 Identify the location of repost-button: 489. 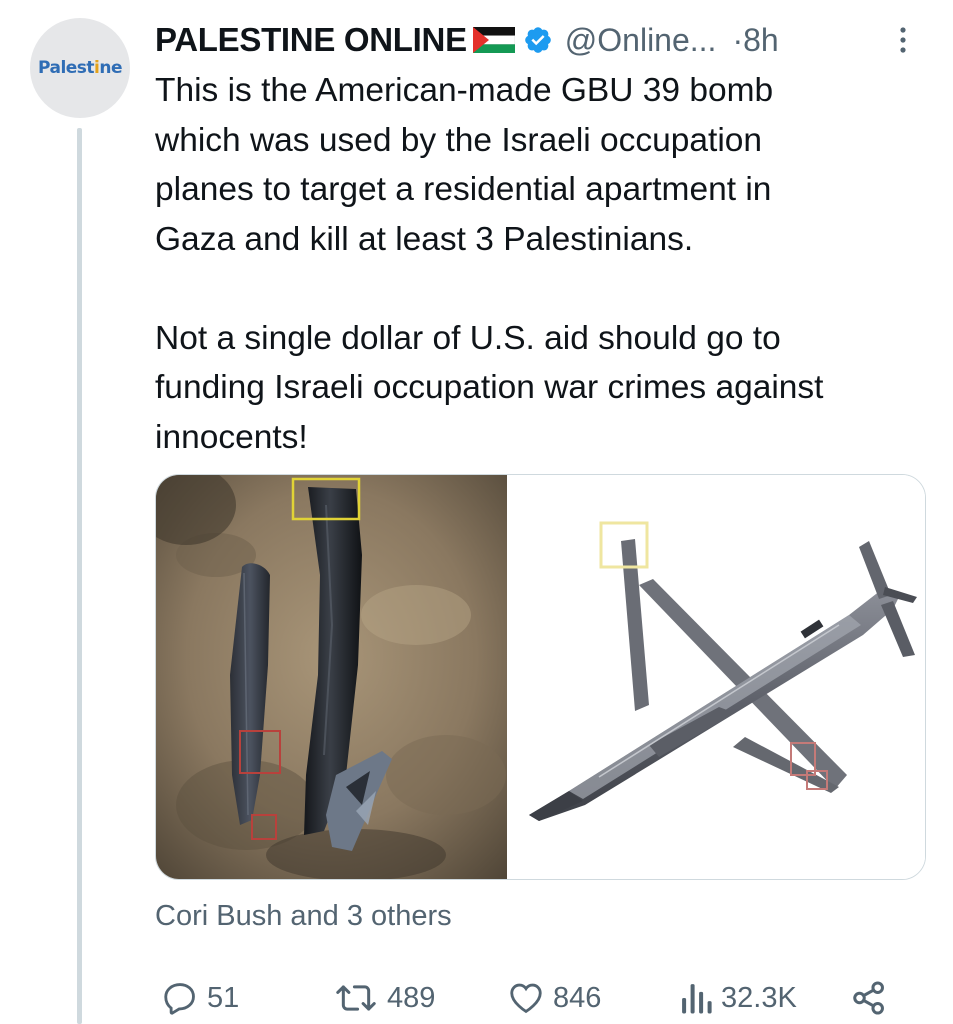
(384, 998).